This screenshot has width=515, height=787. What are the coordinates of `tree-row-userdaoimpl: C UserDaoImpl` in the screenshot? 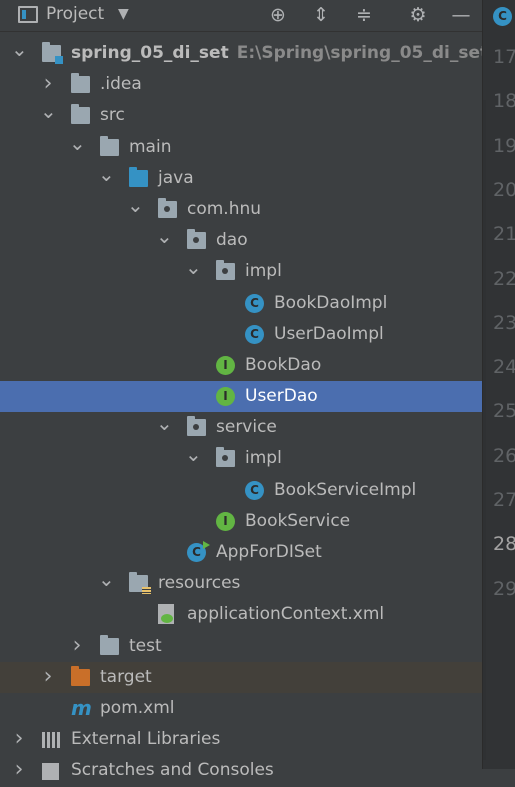 It's located at (241, 334).